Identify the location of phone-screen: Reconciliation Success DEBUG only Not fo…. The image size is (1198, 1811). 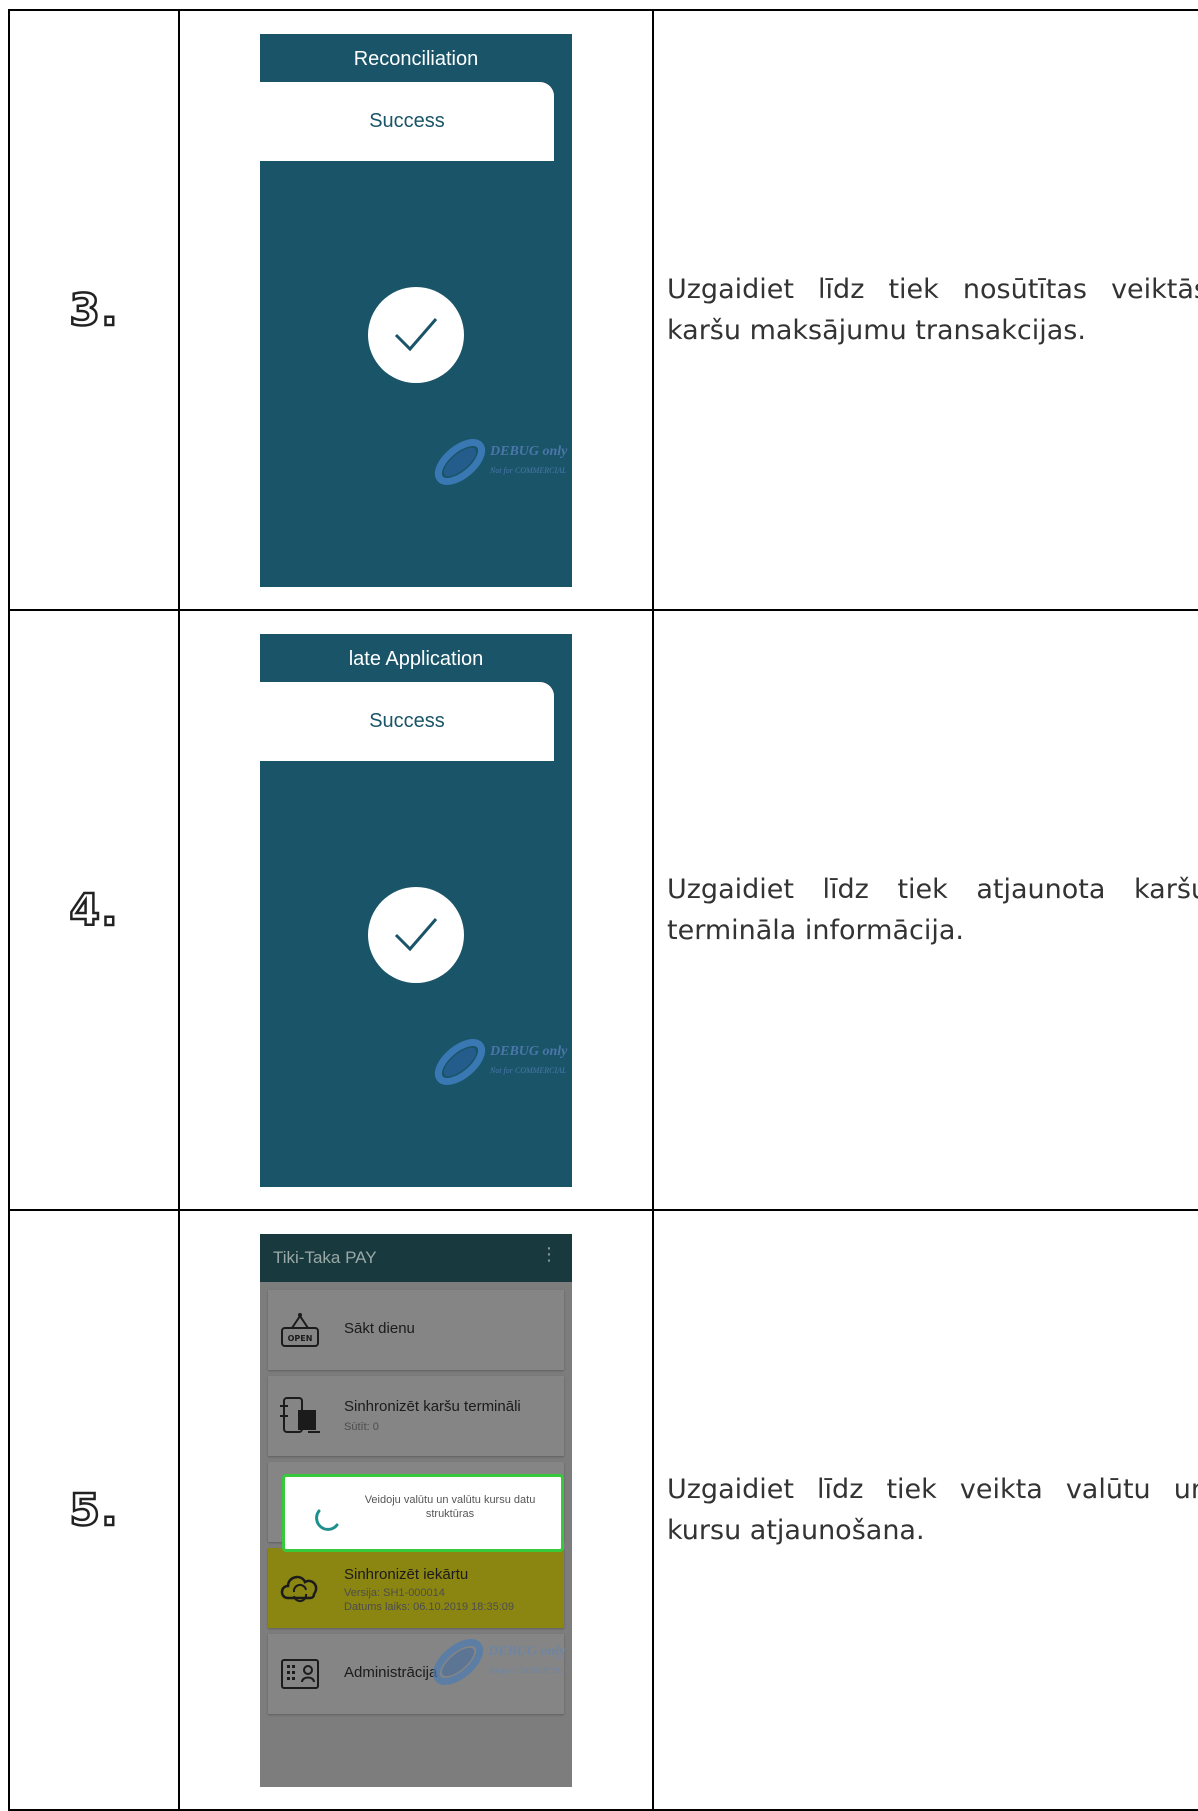
(416, 310).